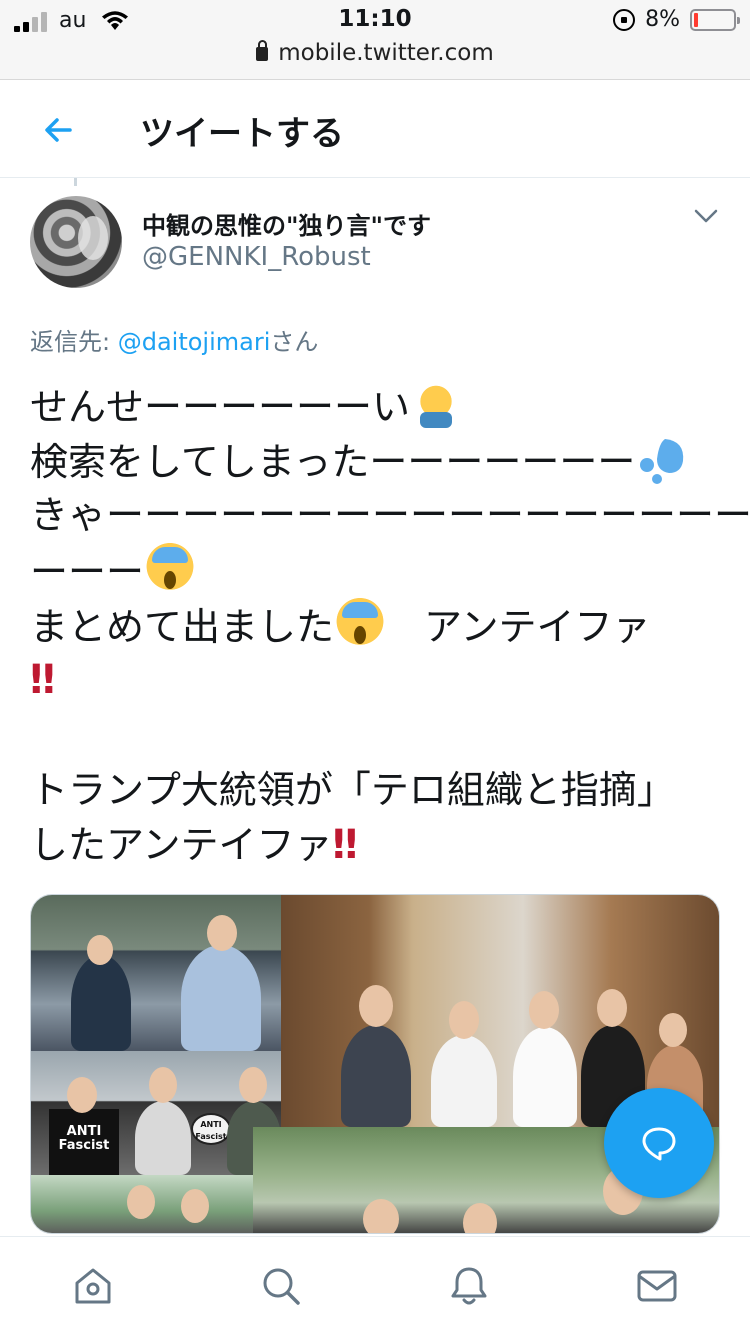  What do you see at coordinates (715, 19) in the screenshot?
I see `battery-icon` at bounding box center [715, 19].